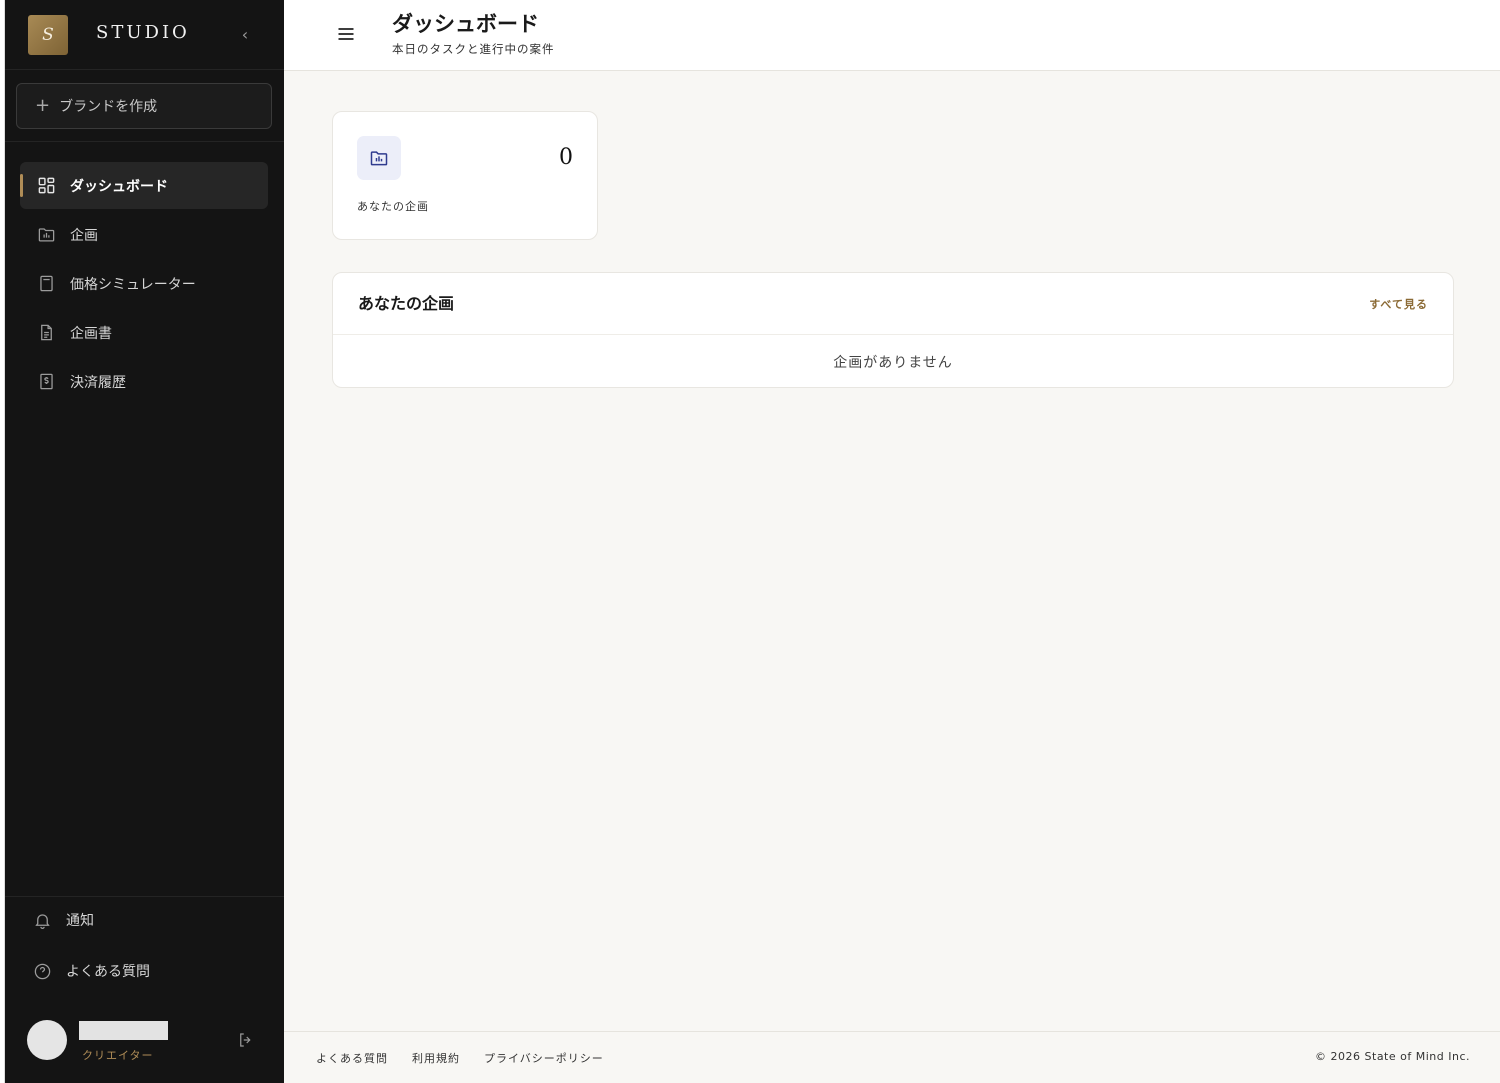  What do you see at coordinates (144, 381) in the screenshot?
I see `sidebar-item-payment-history: 決済履歴` at bounding box center [144, 381].